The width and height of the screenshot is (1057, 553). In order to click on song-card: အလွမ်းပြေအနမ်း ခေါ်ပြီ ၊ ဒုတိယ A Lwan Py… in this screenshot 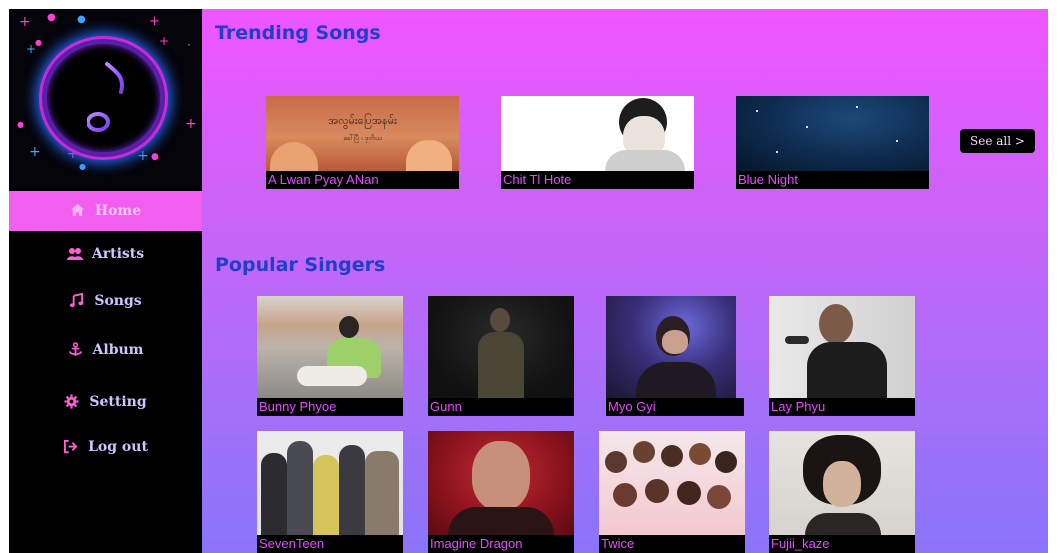, I will do `click(362, 142)`.